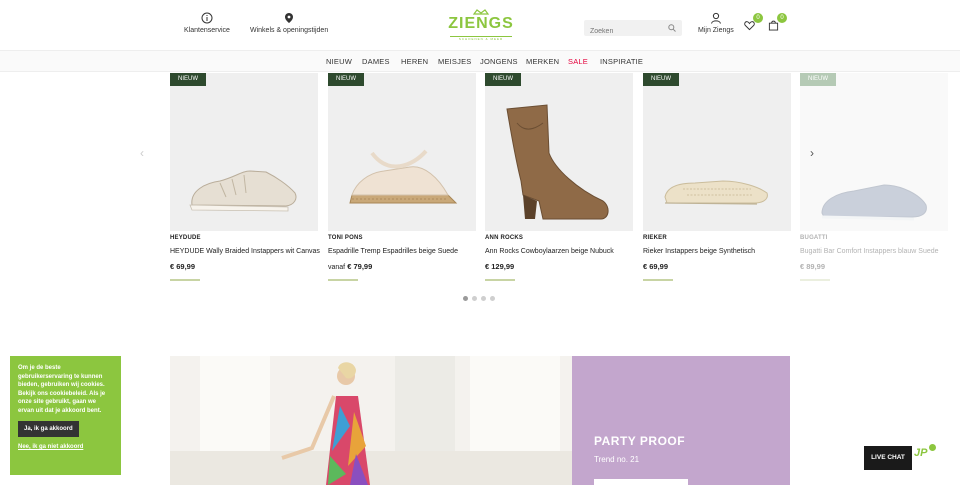 This screenshot has width=960, height=489. I want to click on nav-item-dames: DAMES, so click(376, 61).